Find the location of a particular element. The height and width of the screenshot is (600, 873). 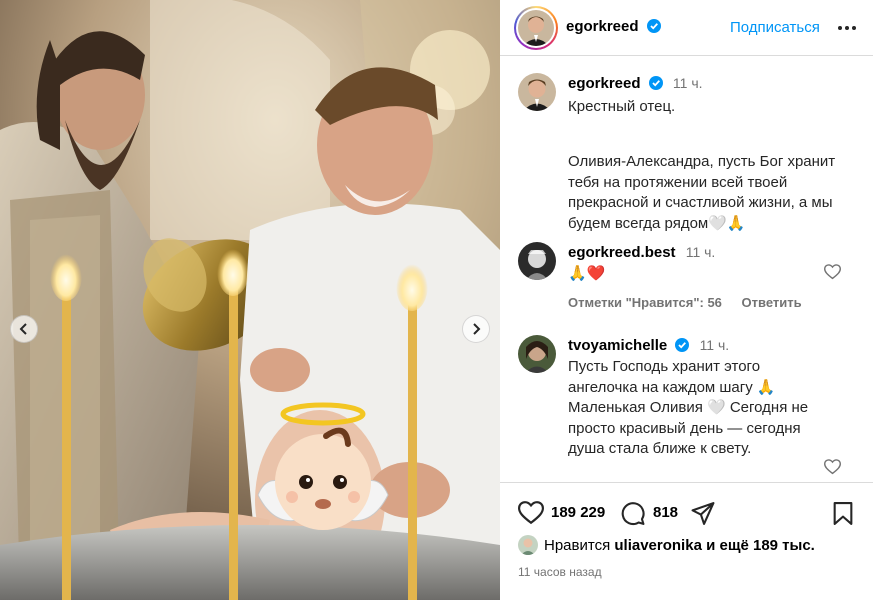

follow-button: Подписаться is located at coordinates (775, 27).